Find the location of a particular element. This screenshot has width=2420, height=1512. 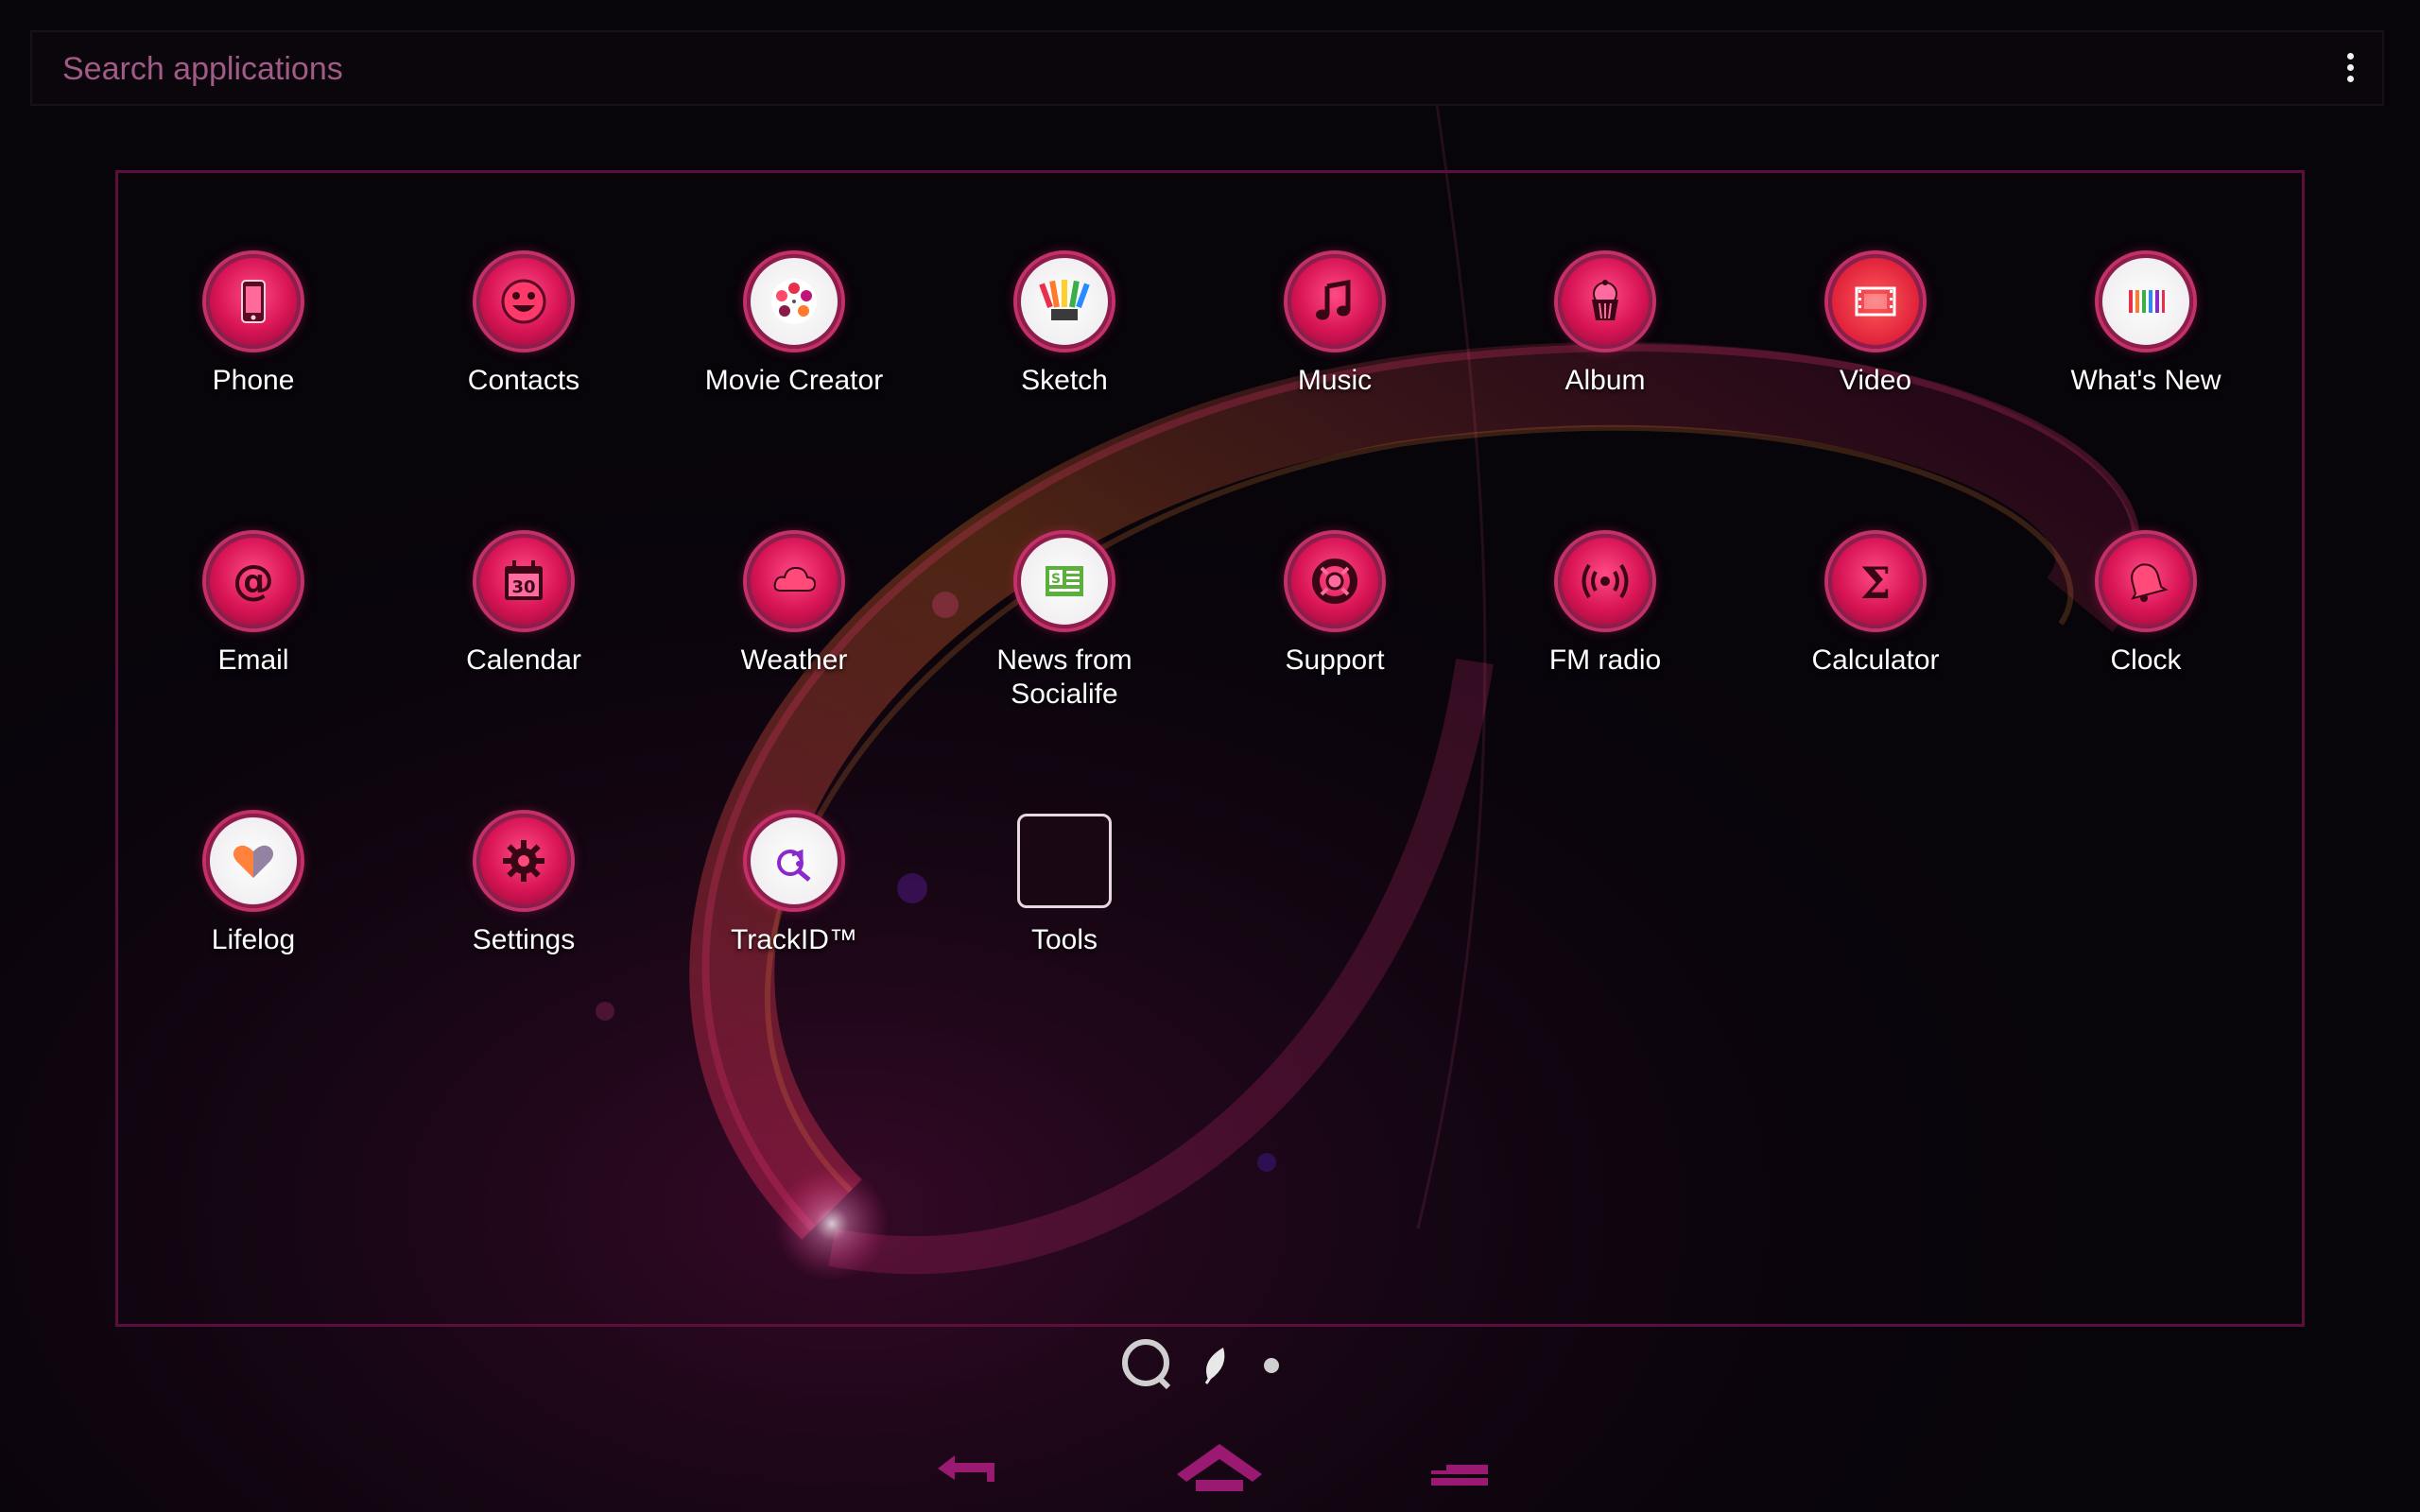

app-label: Calculator is located at coordinates (1875, 660).